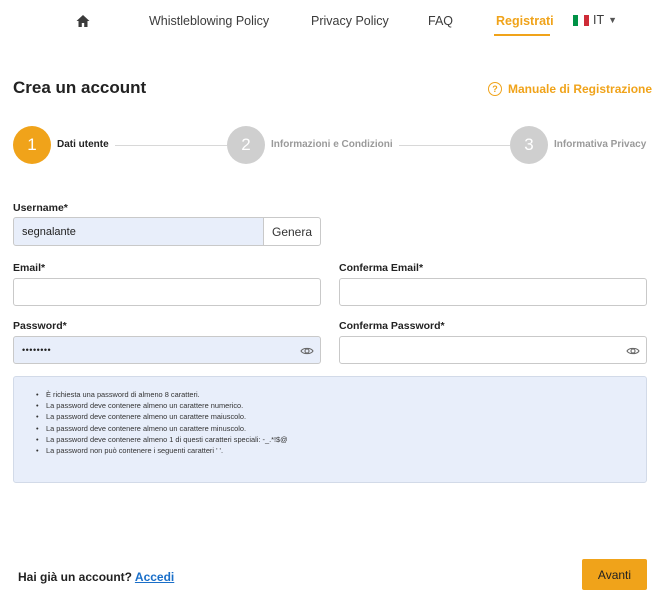  I want to click on confirm-password-input, so click(493, 350).